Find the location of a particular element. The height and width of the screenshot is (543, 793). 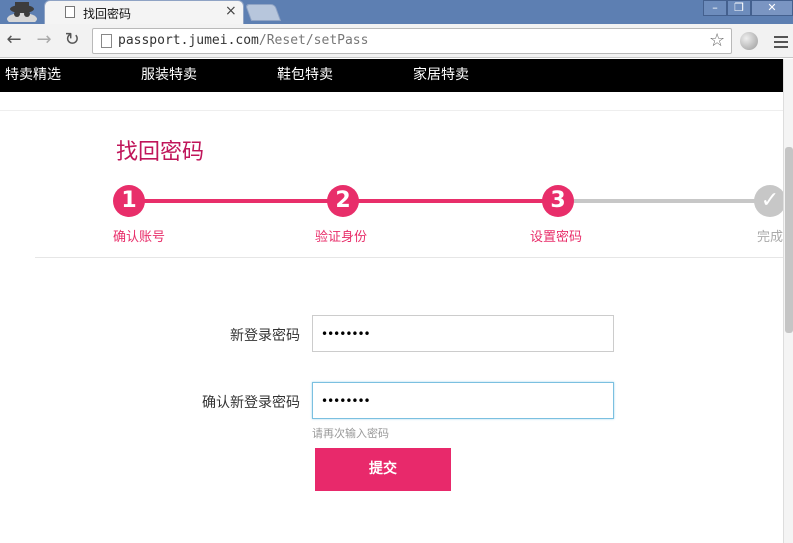

confirm-password-input is located at coordinates (463, 400).